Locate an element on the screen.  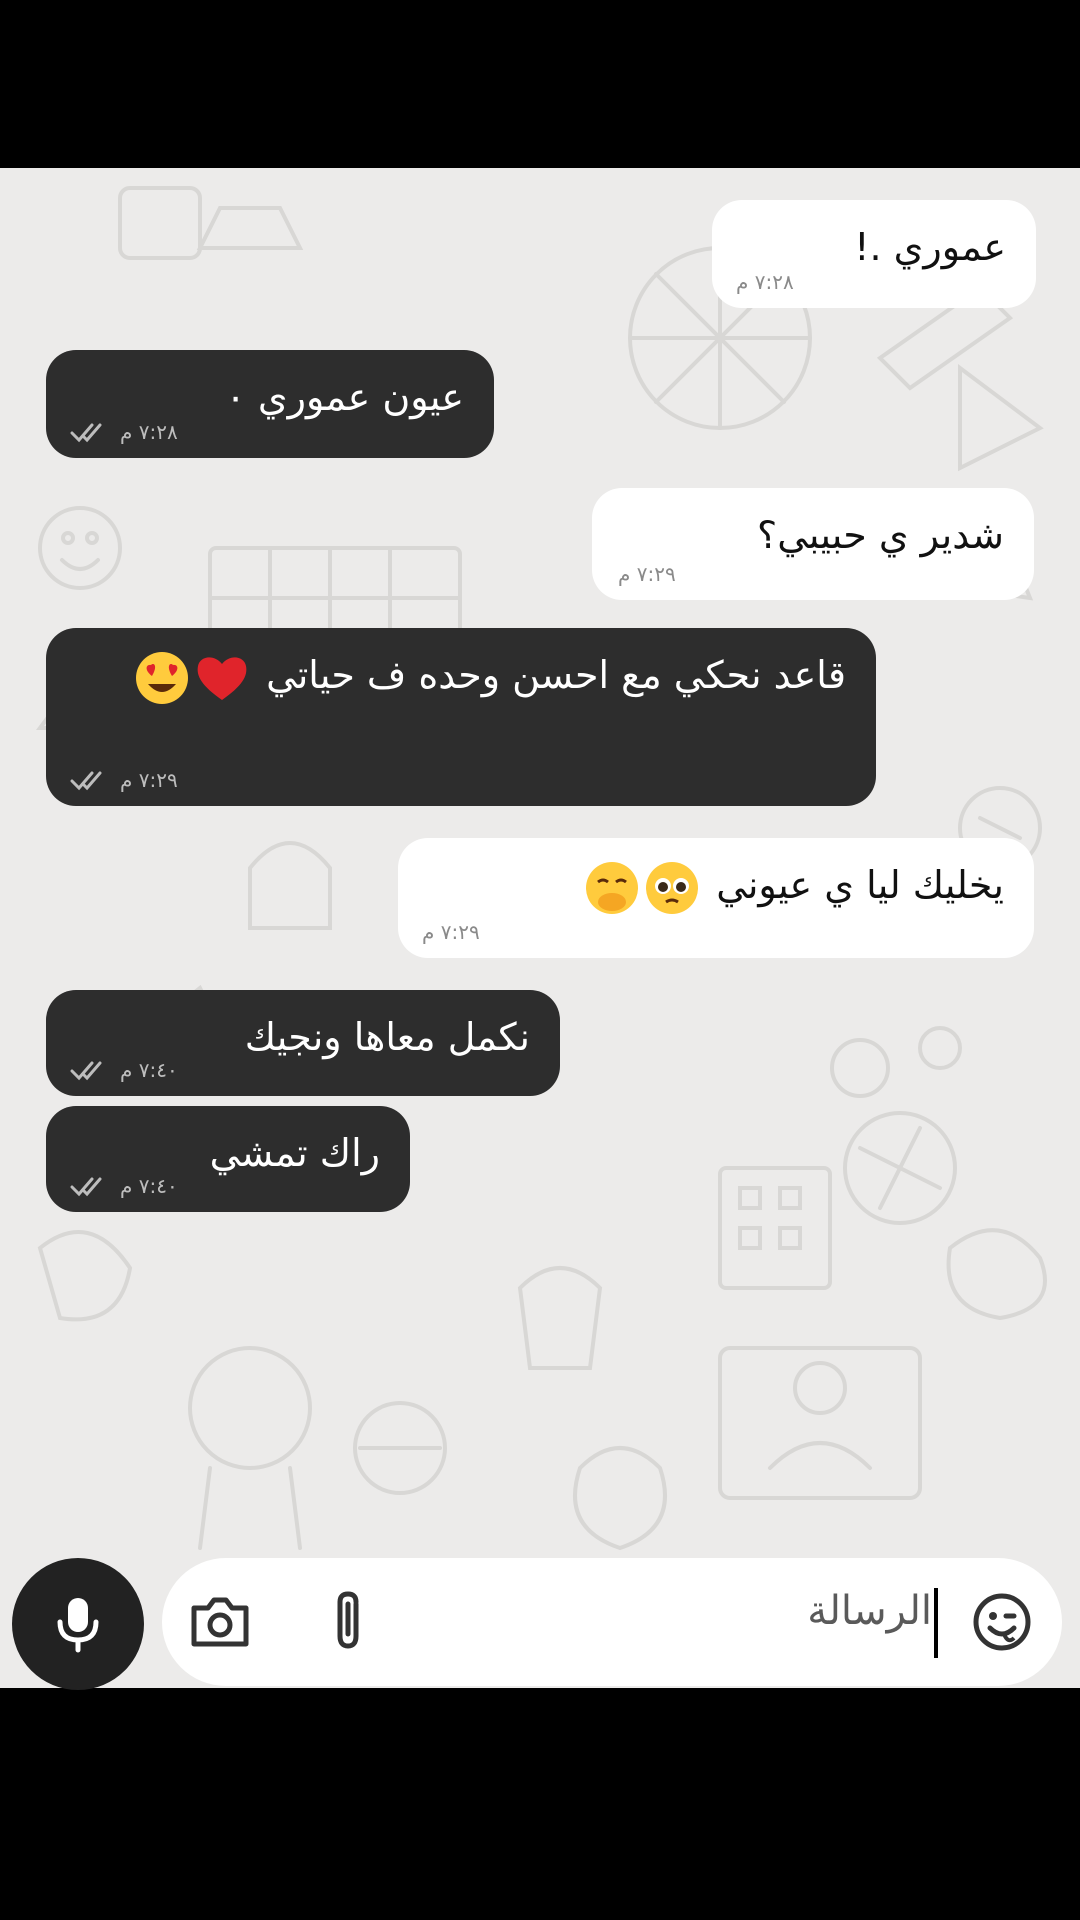
message-text: نكمل معاها ونجيك is located at coordinates (387, 1037).